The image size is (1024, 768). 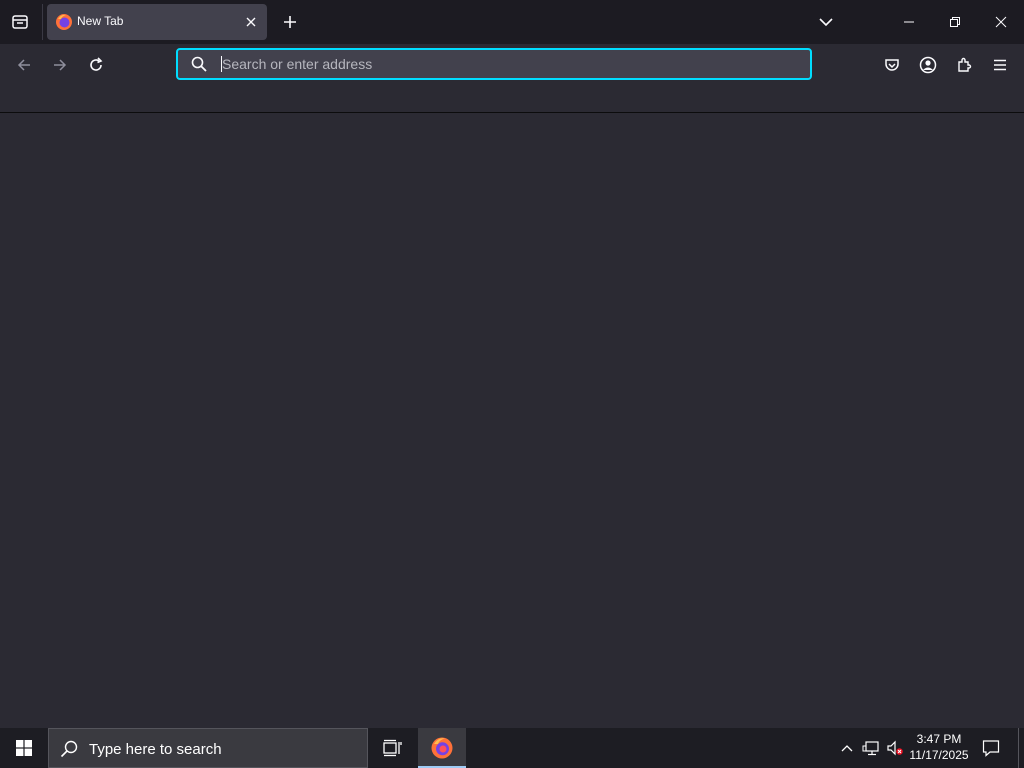 I want to click on tab-close-button, so click(x=251, y=22).